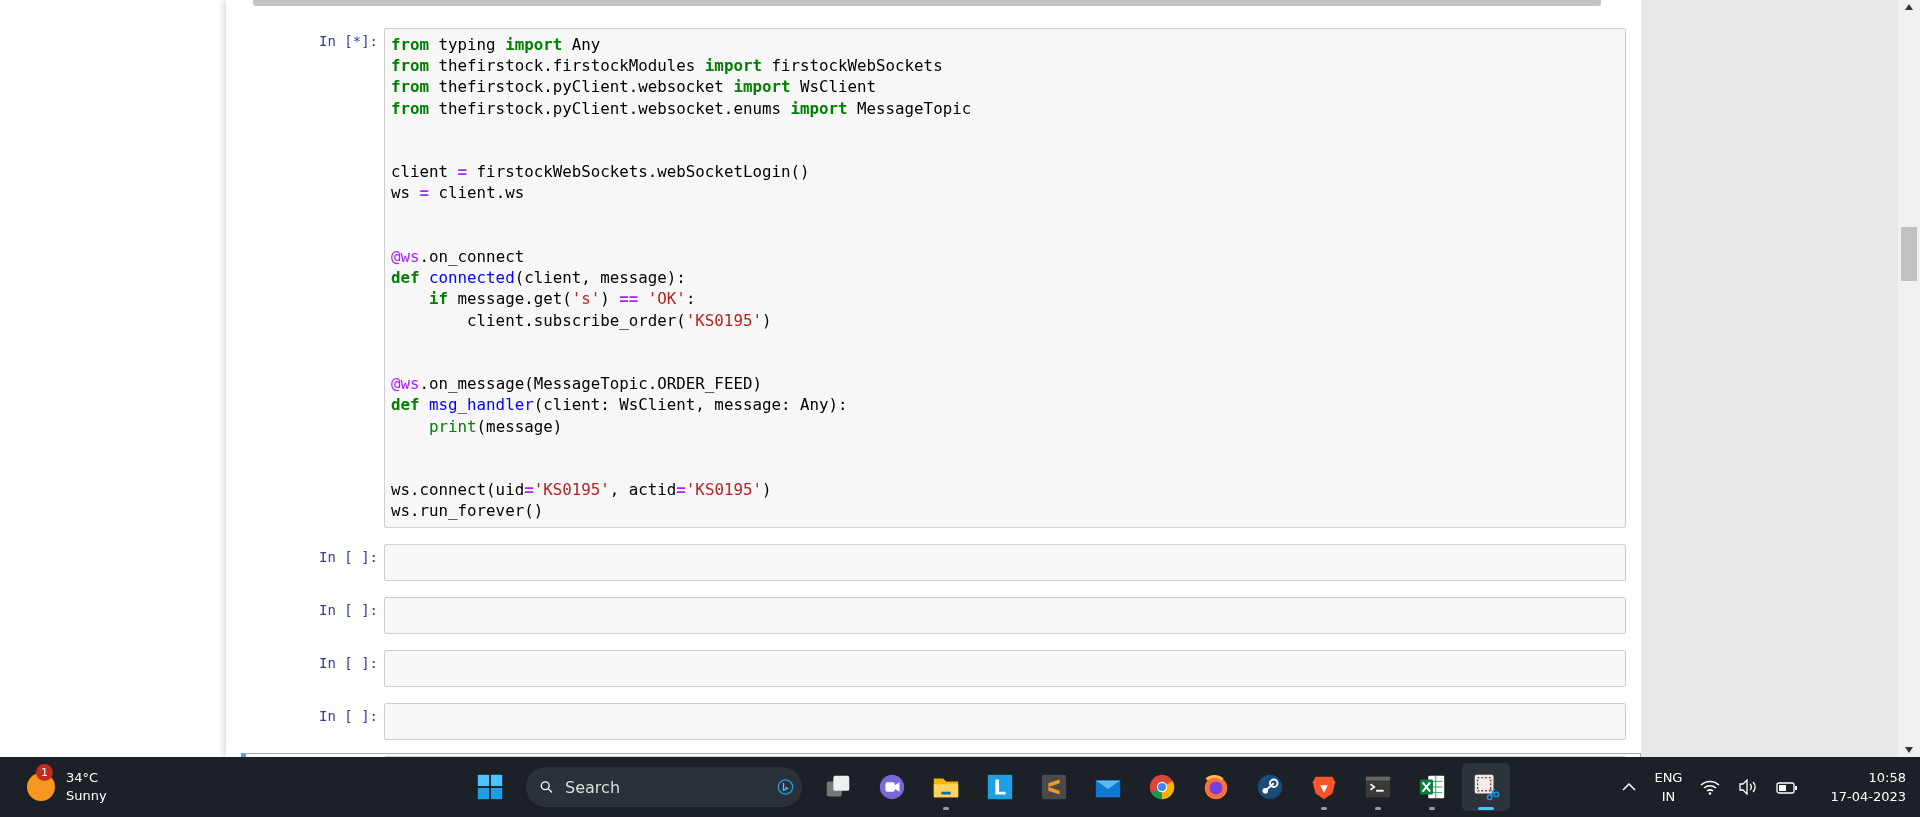  I want to click on code-line: @ws.on_connect, so click(458, 257).